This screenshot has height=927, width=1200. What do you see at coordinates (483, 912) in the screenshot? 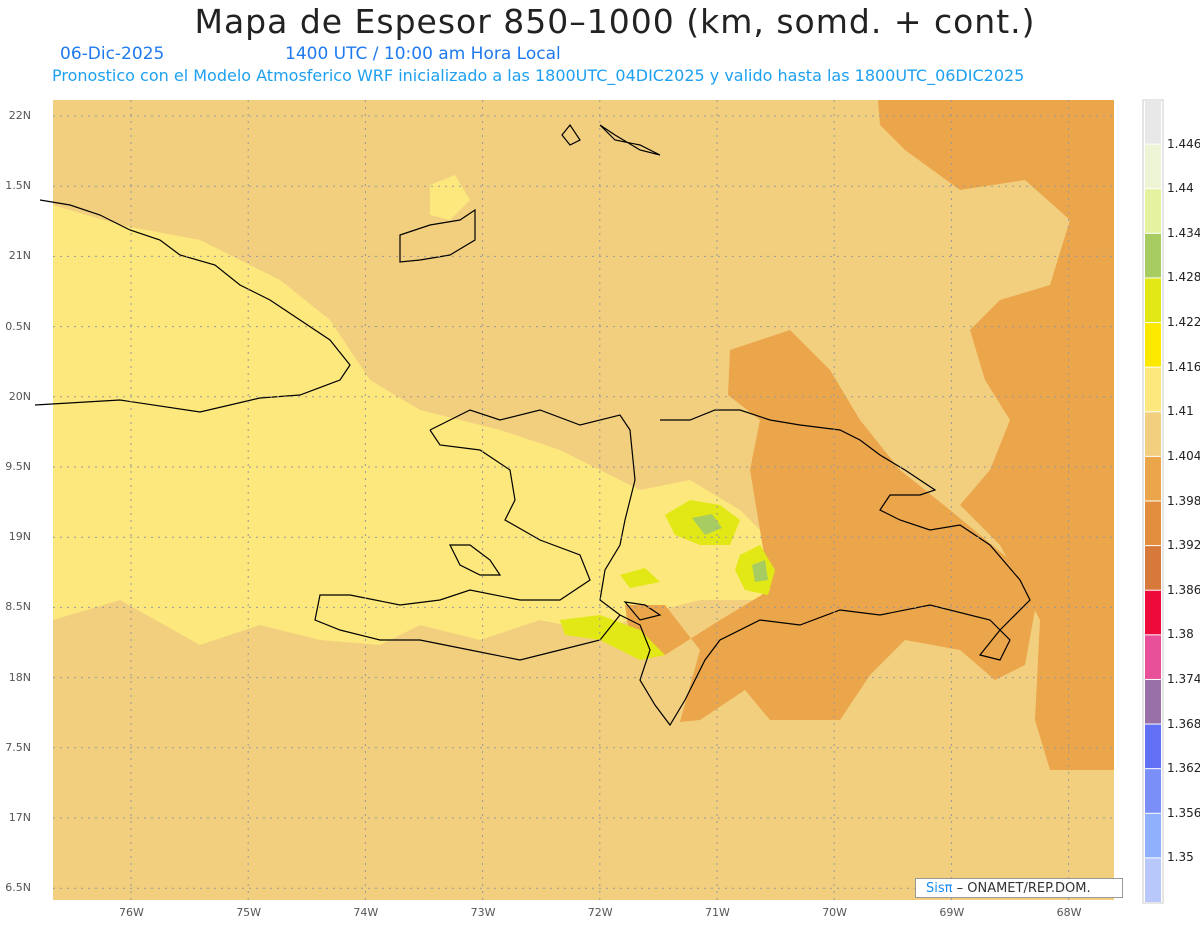
I see `lon-label: 73W` at bounding box center [483, 912].